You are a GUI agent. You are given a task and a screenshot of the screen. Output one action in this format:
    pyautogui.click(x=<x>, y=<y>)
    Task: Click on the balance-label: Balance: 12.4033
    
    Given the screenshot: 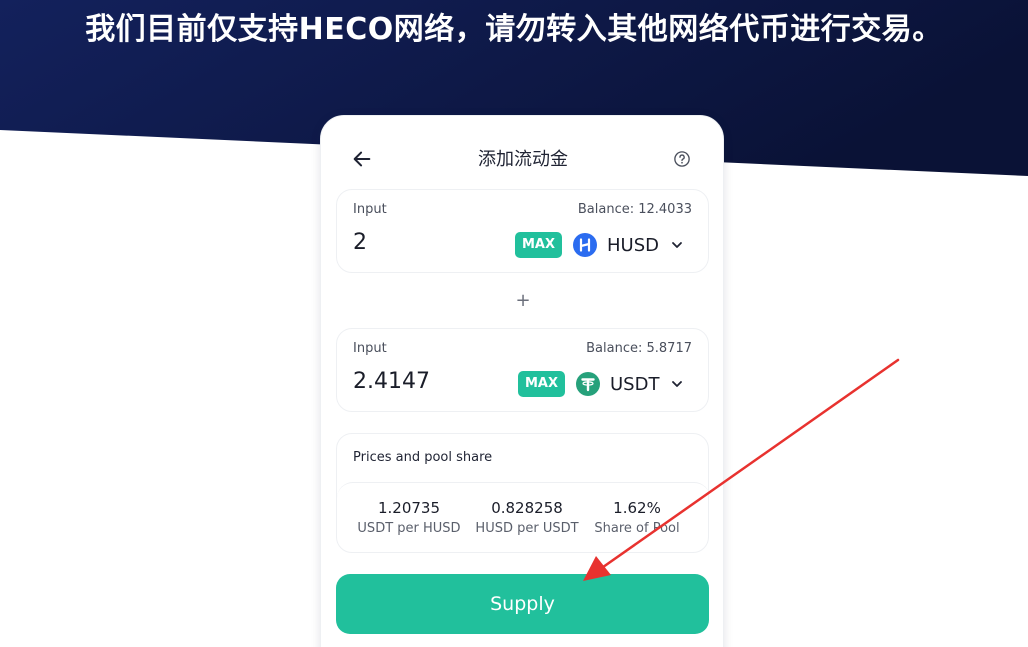 What is the action you would take?
    pyautogui.click(x=634, y=209)
    